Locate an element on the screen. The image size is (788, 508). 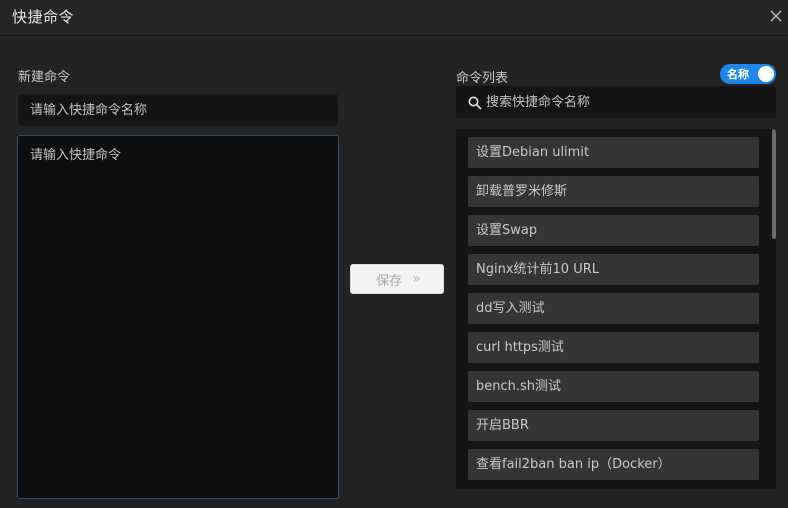
close-icon is located at coordinates (776, 16).